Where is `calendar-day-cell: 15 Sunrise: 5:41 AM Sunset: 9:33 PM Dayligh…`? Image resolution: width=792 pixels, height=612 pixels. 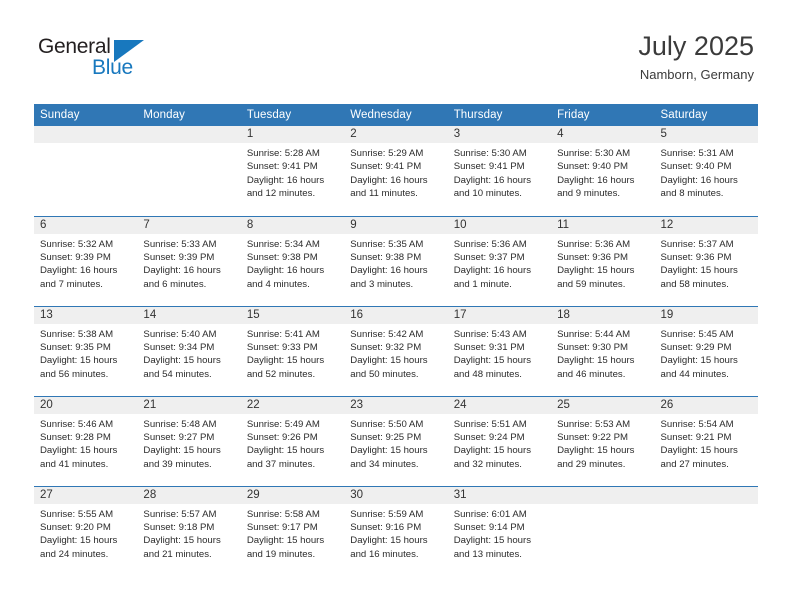 calendar-day-cell: 15 Sunrise: 5:41 AM Sunset: 9:33 PM Dayligh… is located at coordinates (292, 350).